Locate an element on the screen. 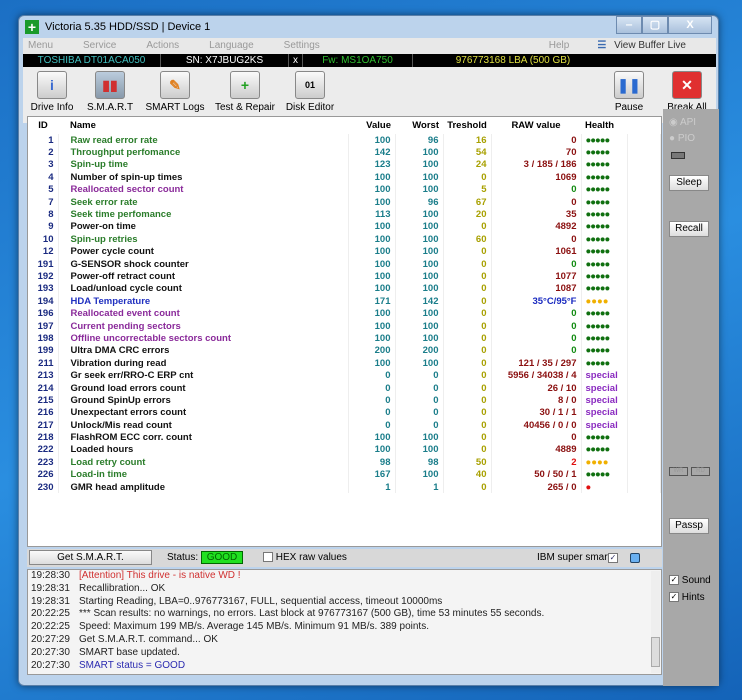 The width and height of the screenshot is (742, 700). log-scrollbar is located at coordinates (655, 622).